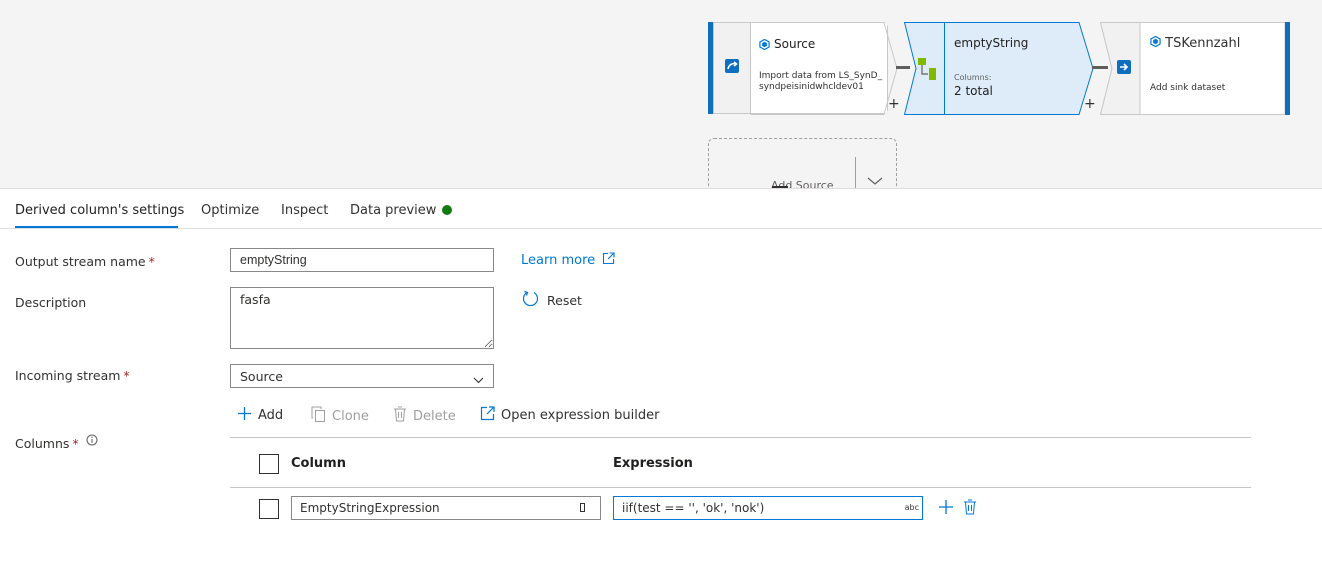  What do you see at coordinates (1090, 104) in the screenshot?
I see `add-after-derived-icon: +` at bounding box center [1090, 104].